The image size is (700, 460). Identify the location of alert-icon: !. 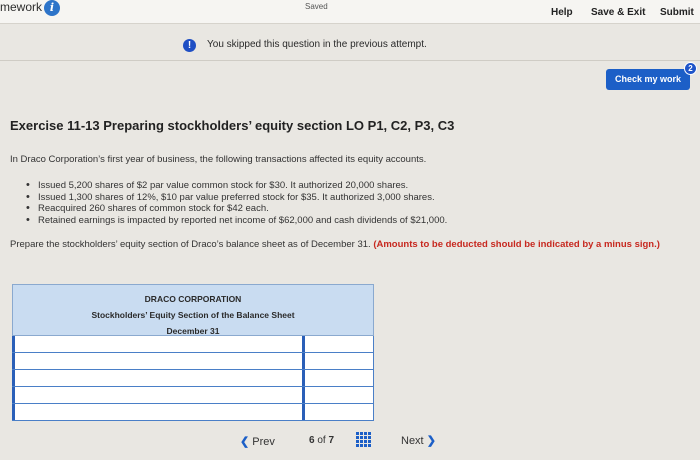
(189, 45).